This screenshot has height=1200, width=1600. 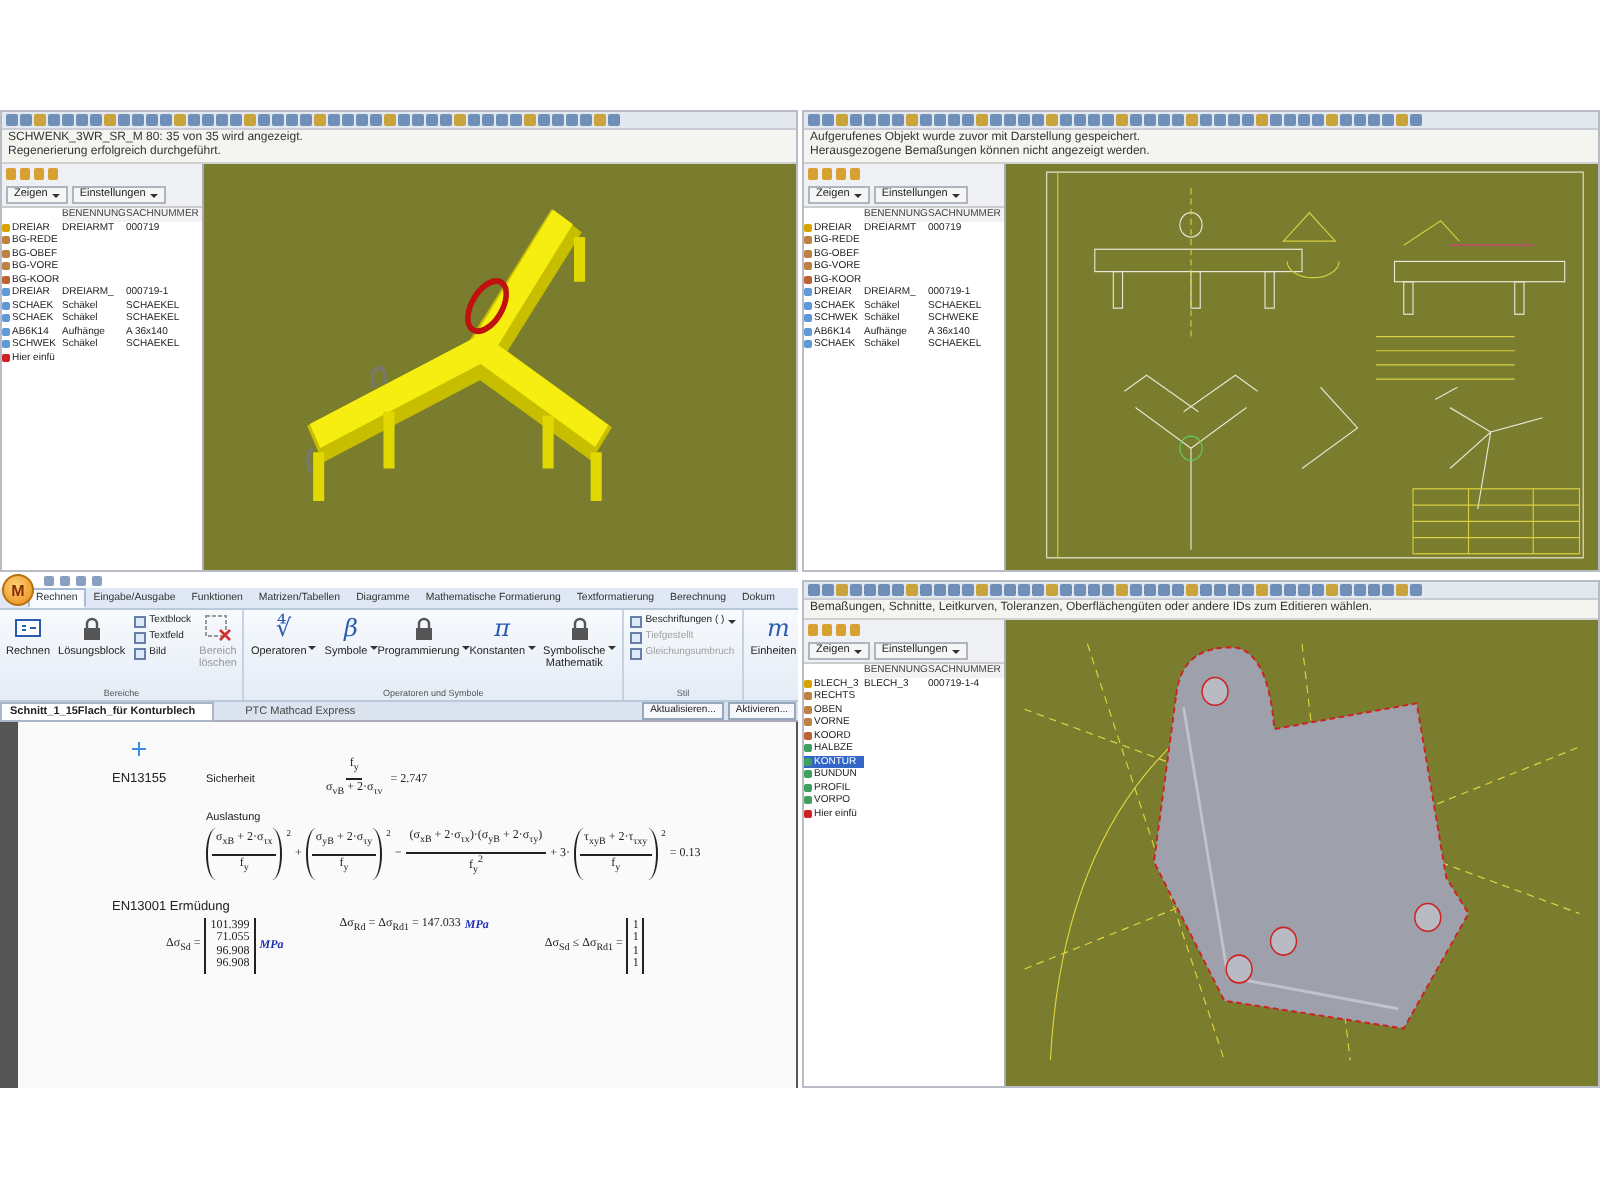 I want to click on ribbon-glyph-icon: β, so click(x=351, y=628).